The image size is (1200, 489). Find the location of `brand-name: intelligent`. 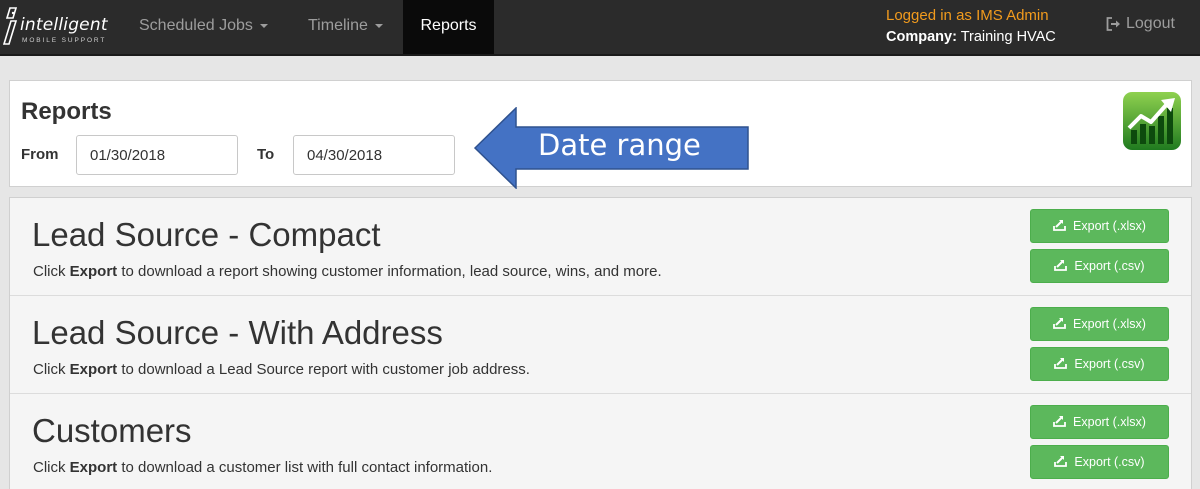

brand-name: intelligent is located at coordinates (64, 25).